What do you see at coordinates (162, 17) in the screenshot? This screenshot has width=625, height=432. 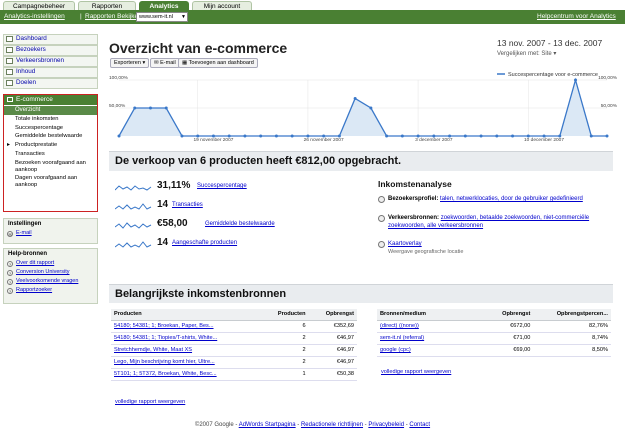 I see `site-select: www.sem-it.nl ▼` at bounding box center [162, 17].